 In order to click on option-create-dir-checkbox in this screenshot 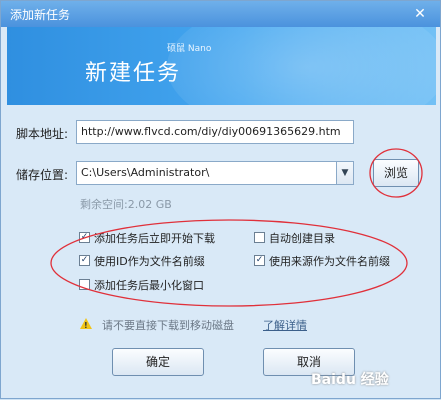, I will do `click(259, 237)`.